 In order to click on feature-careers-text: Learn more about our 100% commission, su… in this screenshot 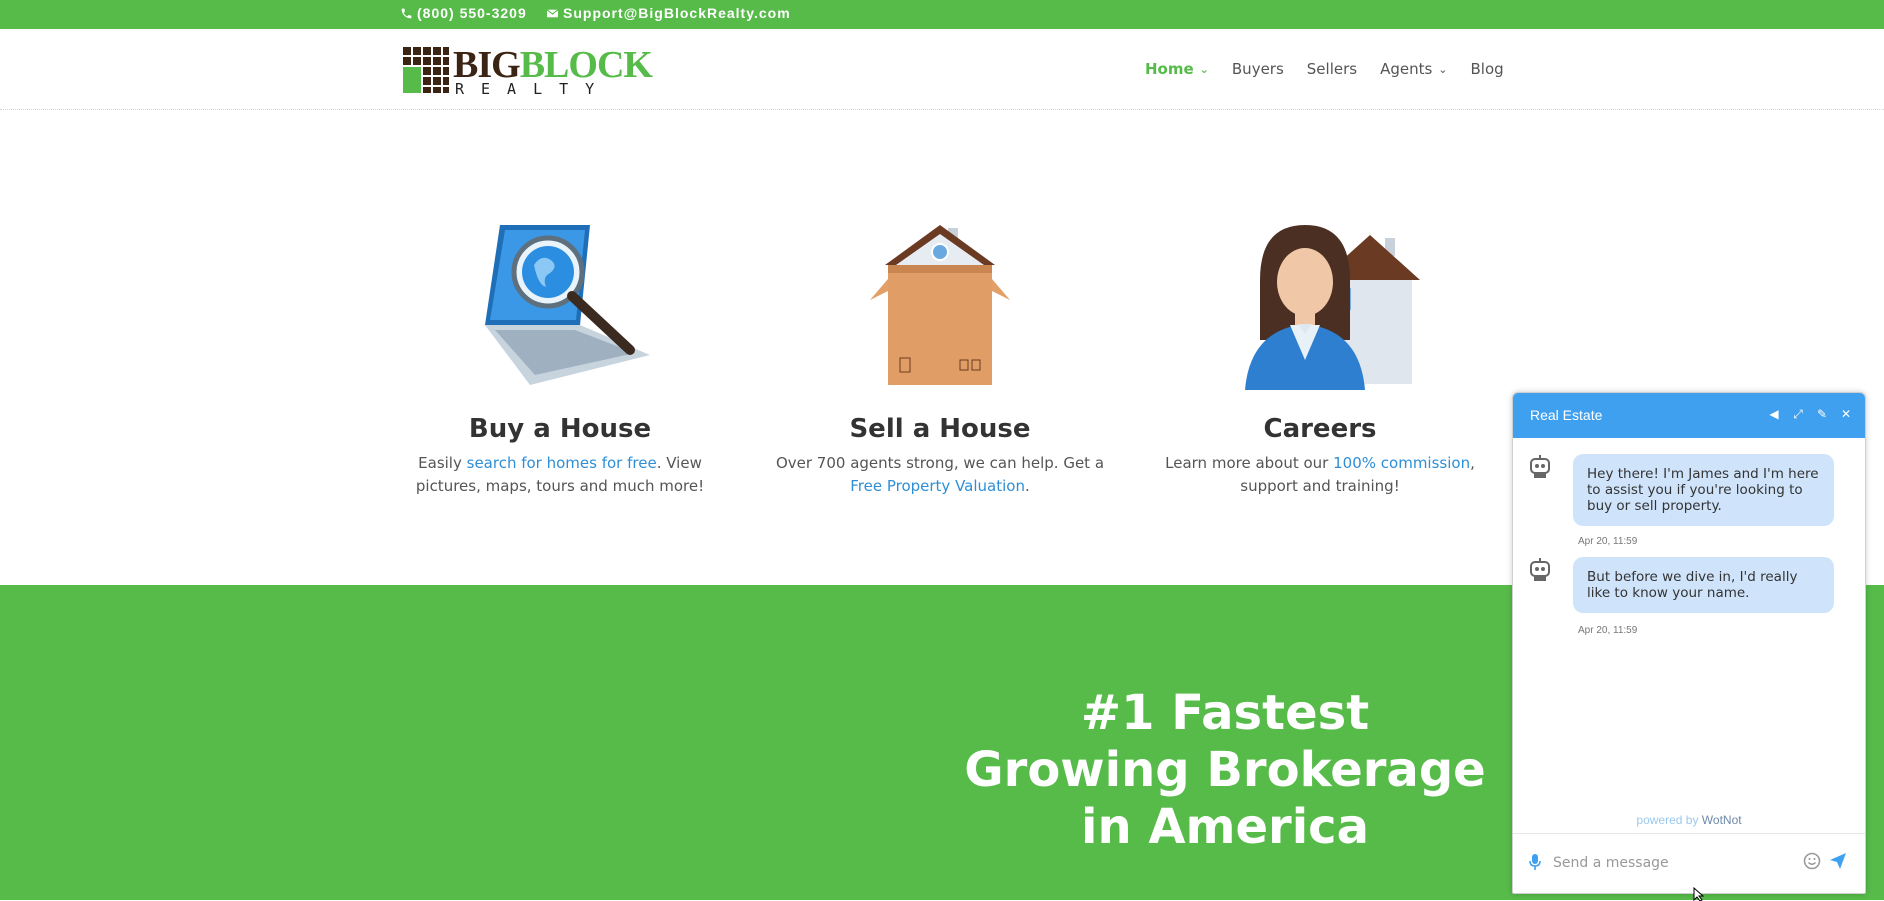, I will do `click(1320, 475)`.